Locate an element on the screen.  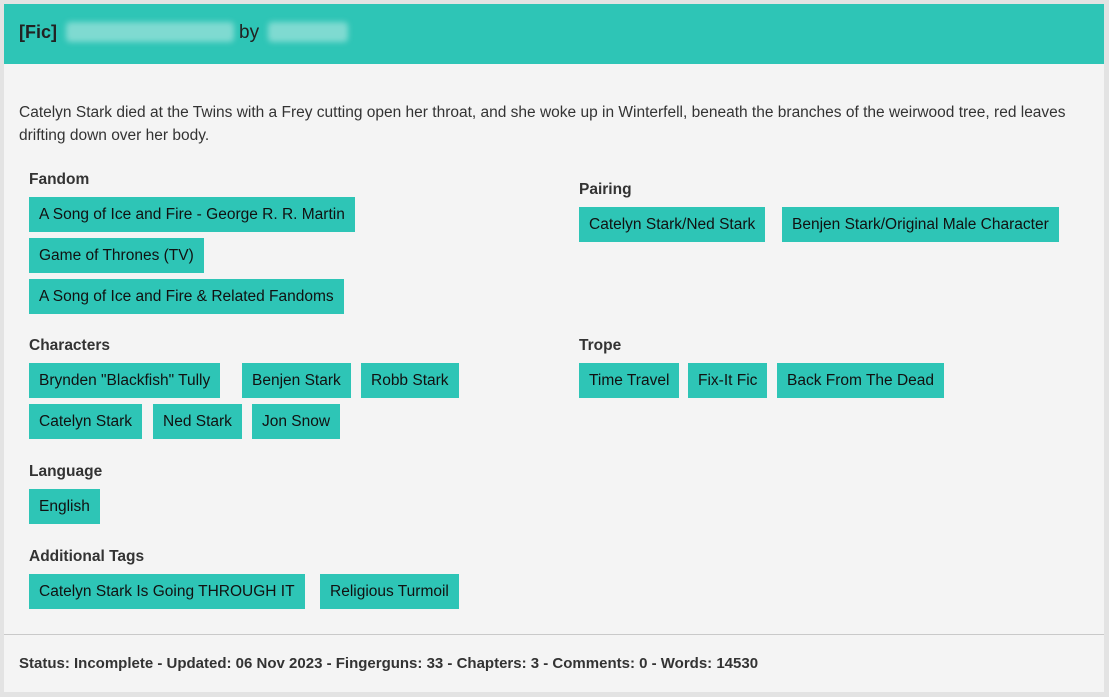
character-tag: Brynden "Blackfish" Tully is located at coordinates (125, 380).